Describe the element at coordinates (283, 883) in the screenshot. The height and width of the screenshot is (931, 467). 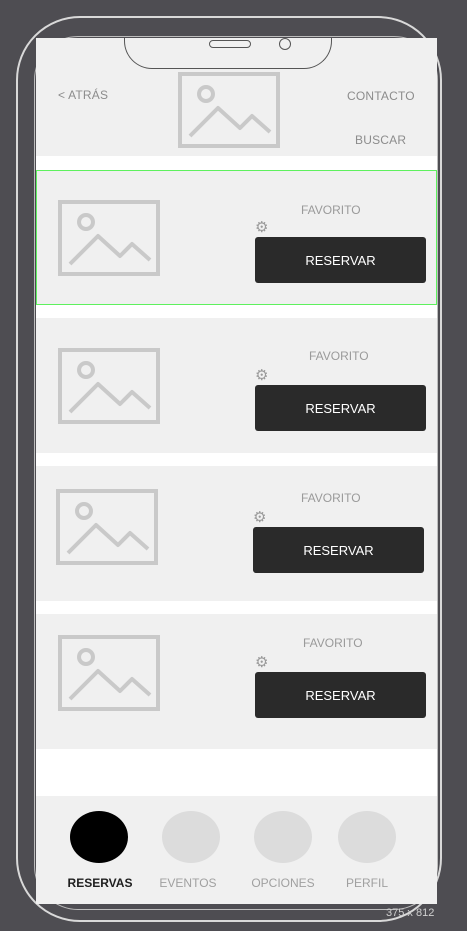
I see `tab-opciones: OPCIONES` at that location.